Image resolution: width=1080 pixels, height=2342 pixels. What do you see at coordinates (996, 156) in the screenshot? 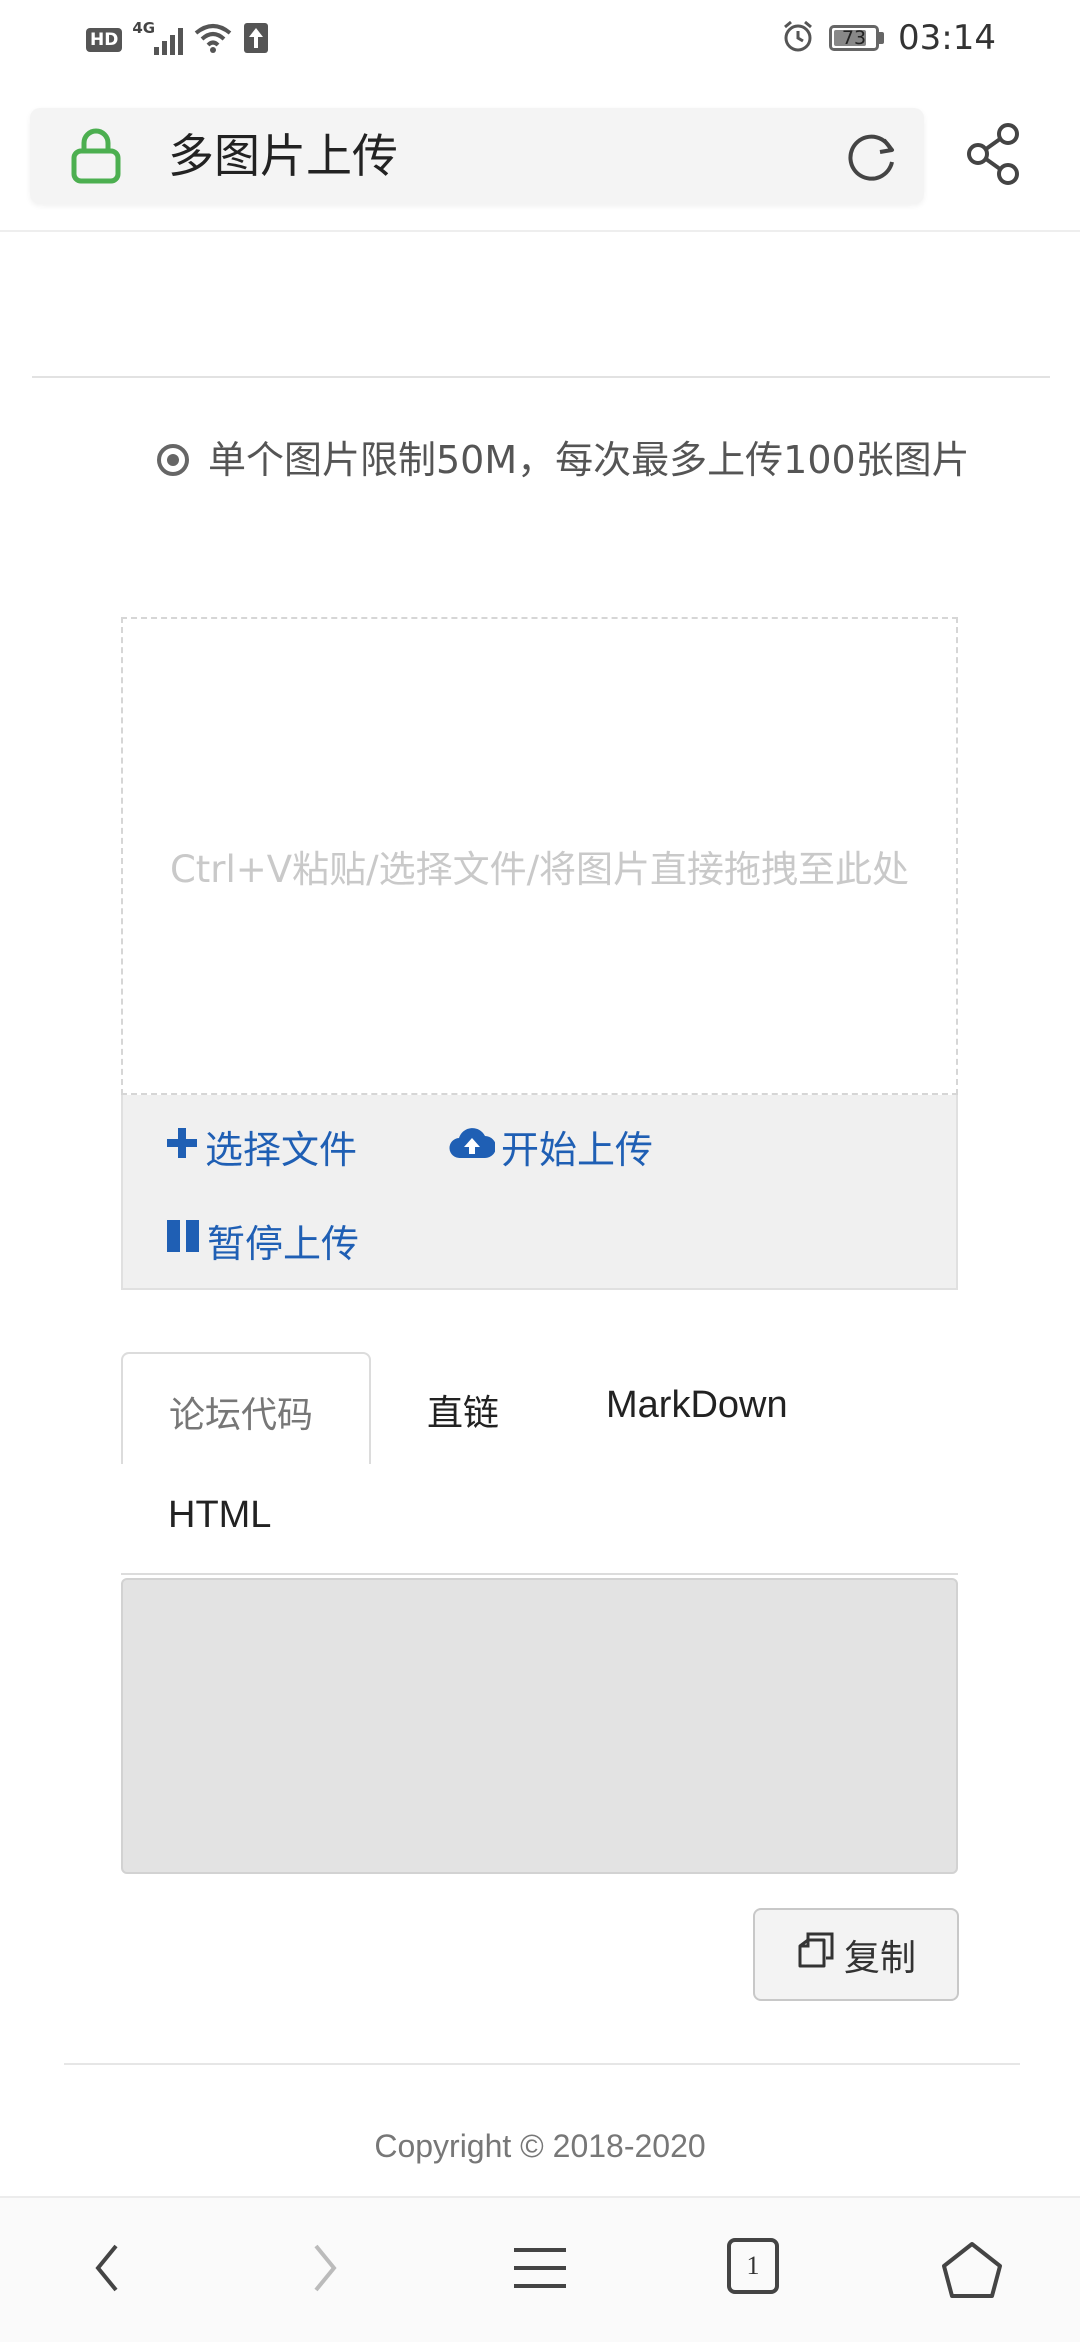
I see `share-icon` at bounding box center [996, 156].